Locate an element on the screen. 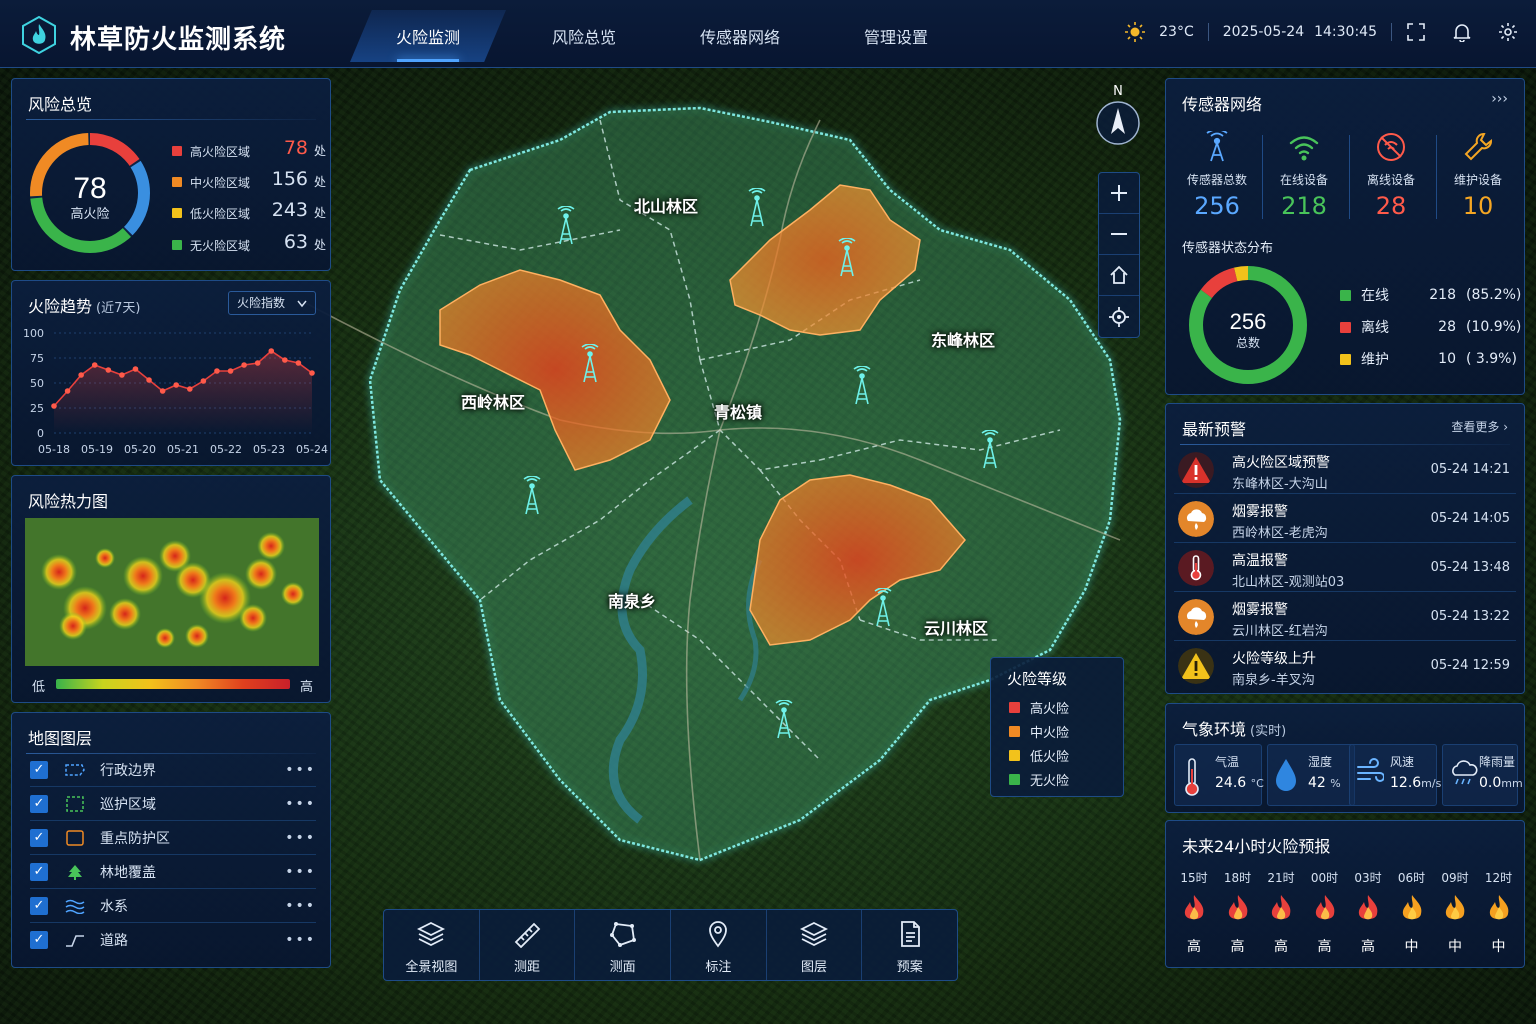 This screenshot has width=1536, height=1024. layer-label: 林地覆盖 is located at coordinates (128, 872).